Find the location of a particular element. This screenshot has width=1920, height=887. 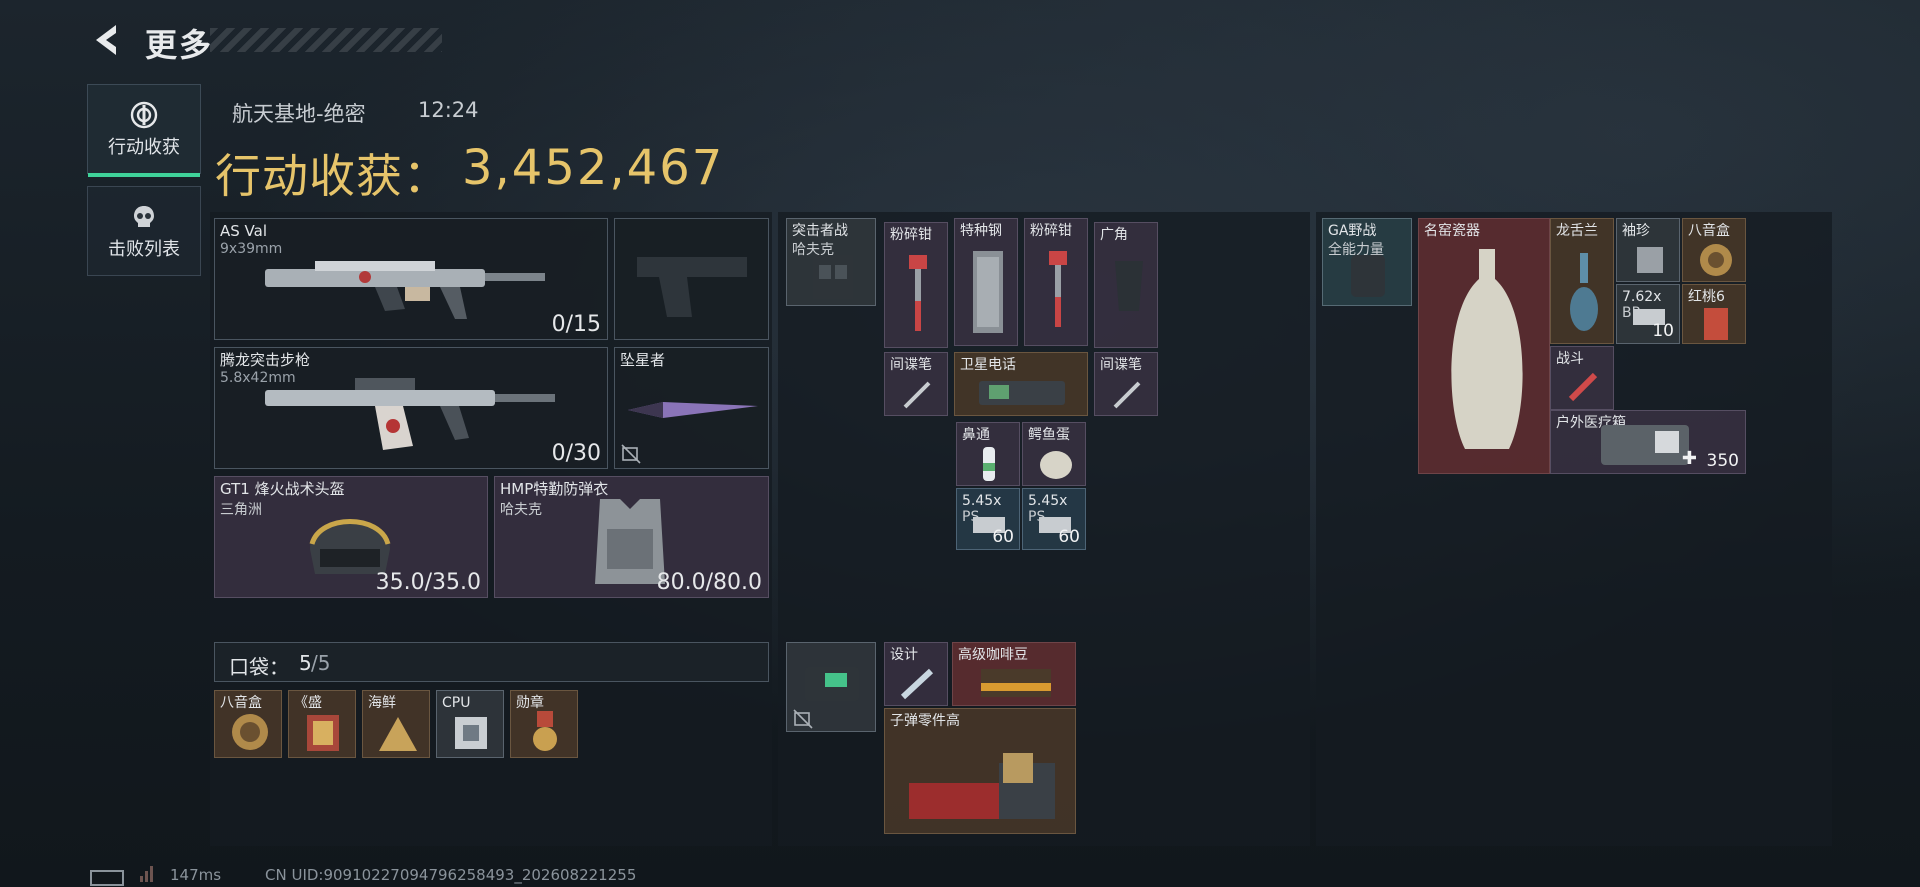

backpack-item: 龙舌兰 is located at coordinates (1582, 281).